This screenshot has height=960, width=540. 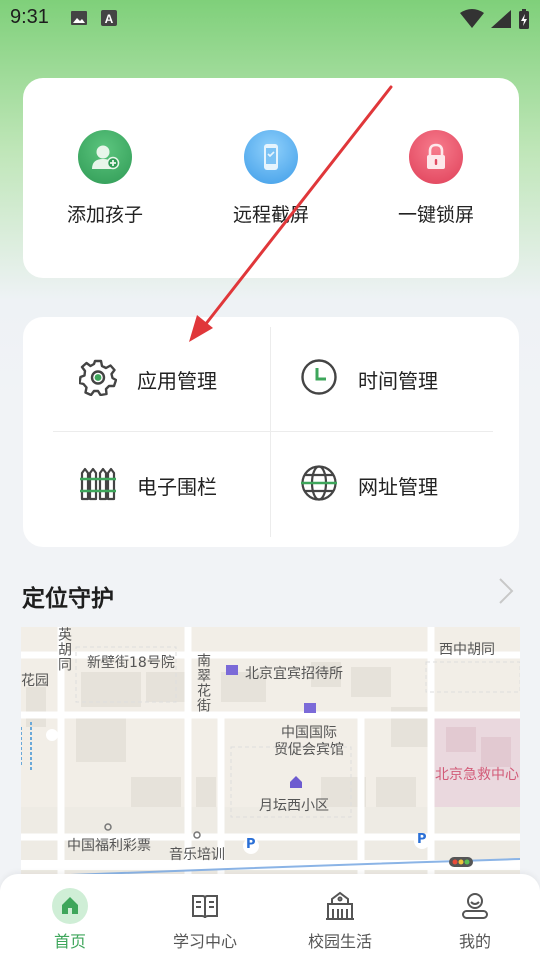 I want to click on app-management-button: 应用管理, so click(x=147, y=379).